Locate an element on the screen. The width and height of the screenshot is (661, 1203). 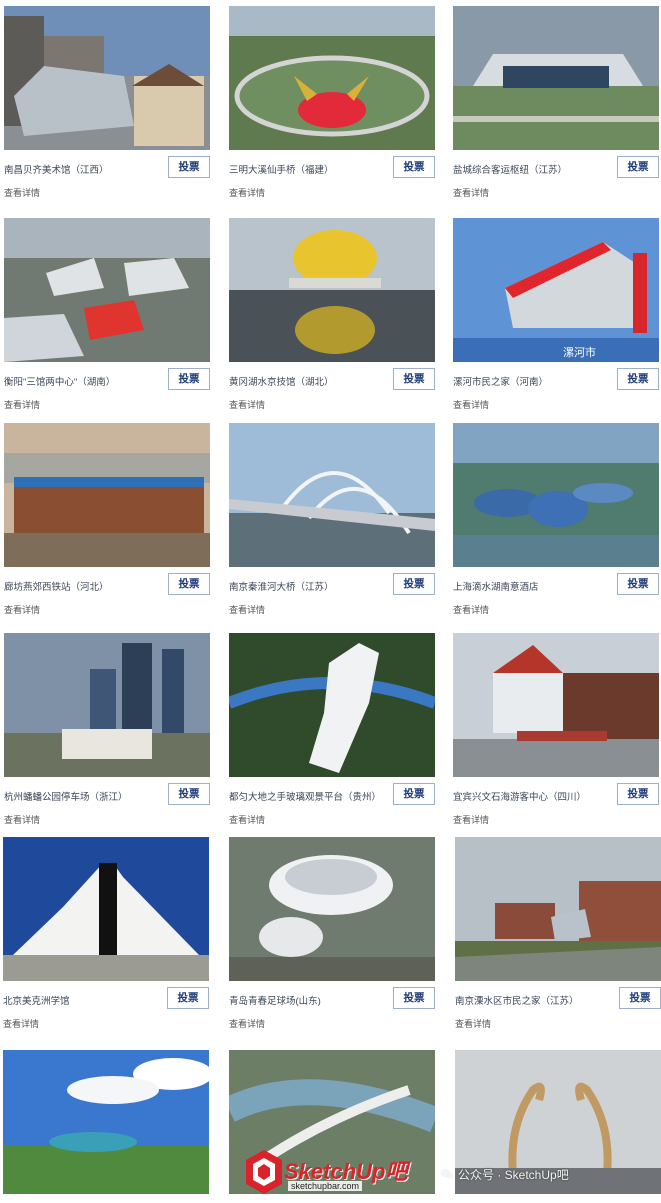
card-footer: 都匀大地之手玻璃观景平台（贵州） 投票 is located at coordinates (332, 796).